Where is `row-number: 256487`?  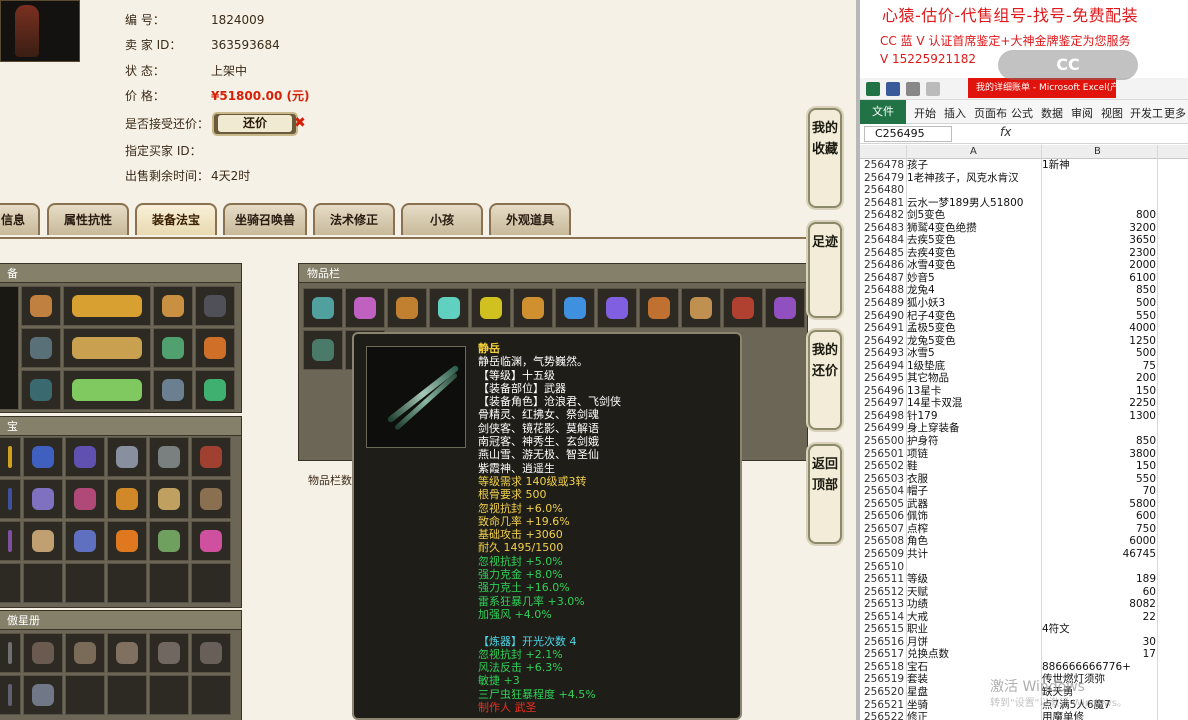 row-number: 256487 is located at coordinates (886, 278).